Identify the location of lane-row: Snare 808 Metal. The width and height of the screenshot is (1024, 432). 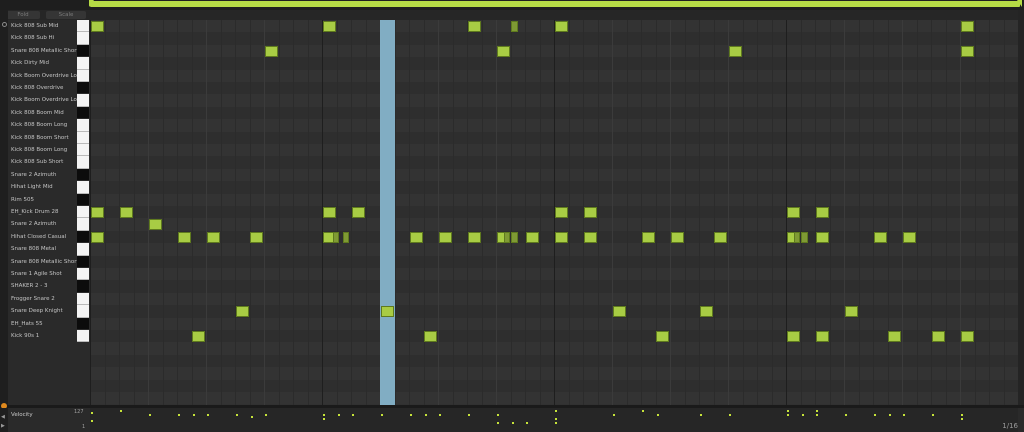
(49, 249).